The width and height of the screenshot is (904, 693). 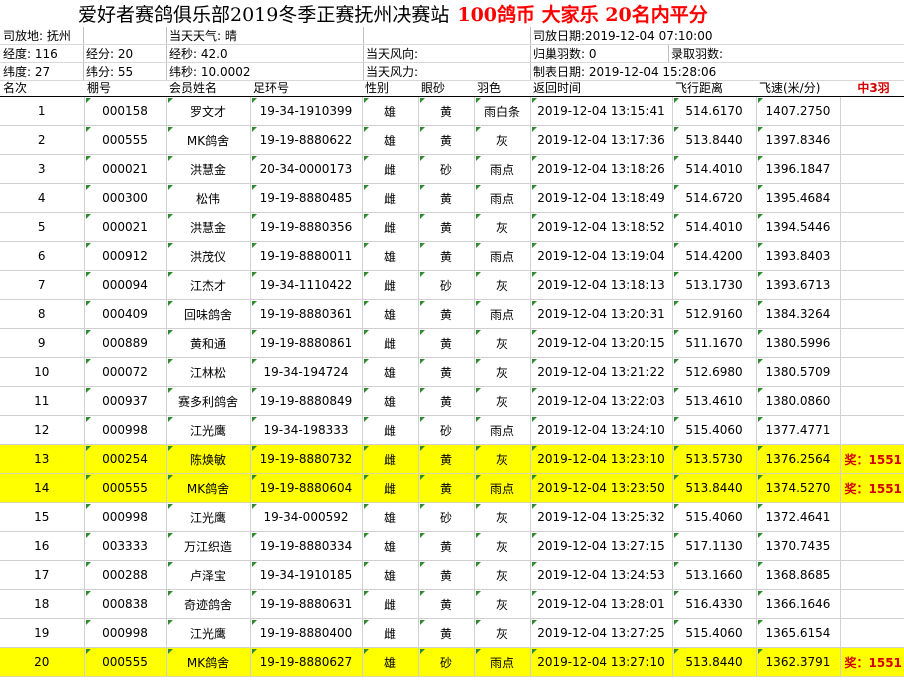 I want to click on speed-cell: 1368.8685, so click(x=797, y=575).